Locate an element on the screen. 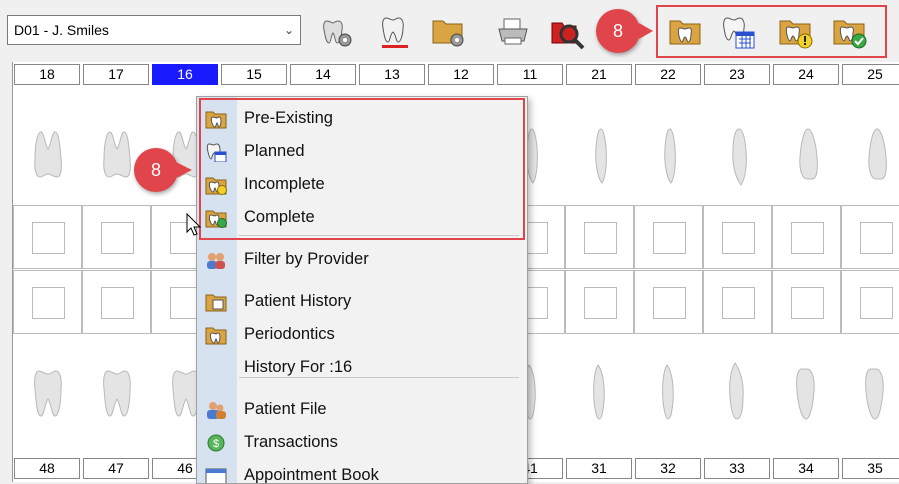  patient-history-icon is located at coordinates (216, 303).